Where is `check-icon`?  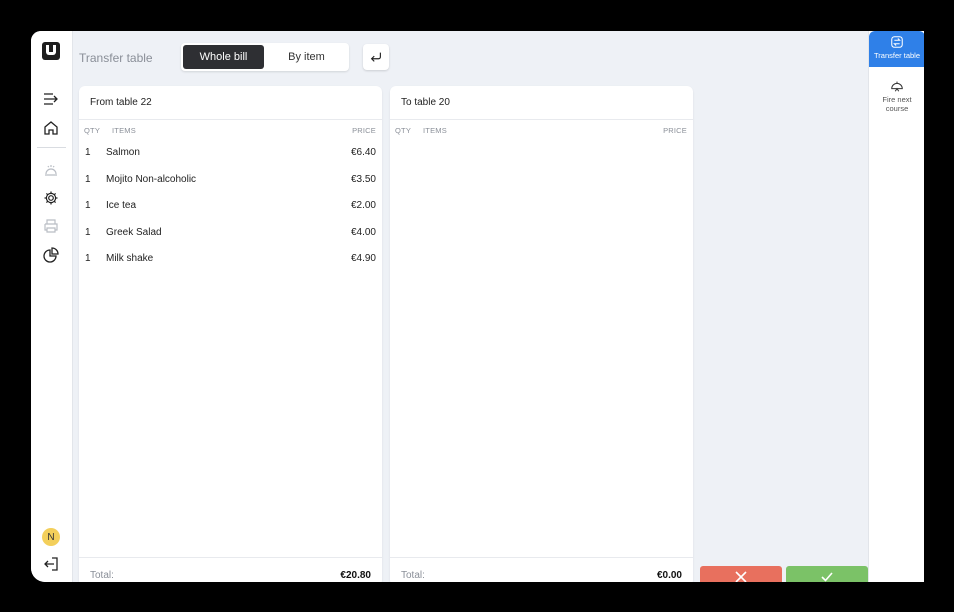 check-icon is located at coordinates (827, 577).